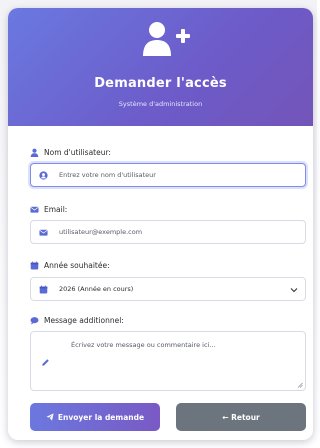 This screenshot has width=320, height=448. Describe the element at coordinates (168, 175) in the screenshot. I see `username-input: Entrez votre nom d'utilisateur` at that location.